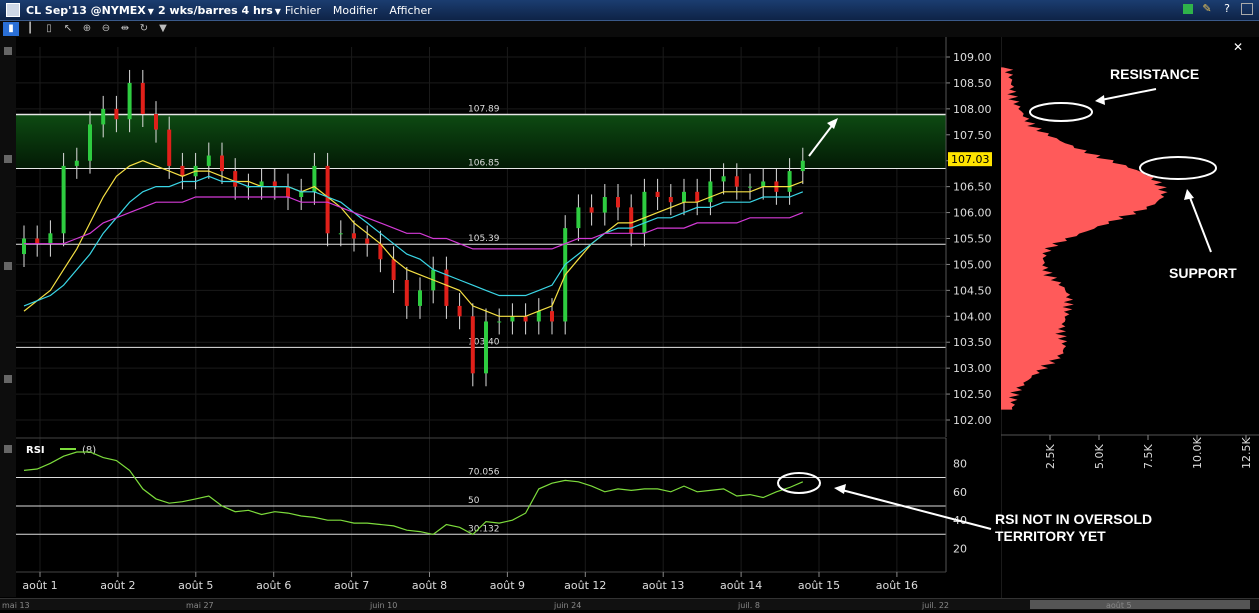 The image size is (1259, 613). Describe the element at coordinates (1247, 9) in the screenshot. I see `minimize-icon` at that location.